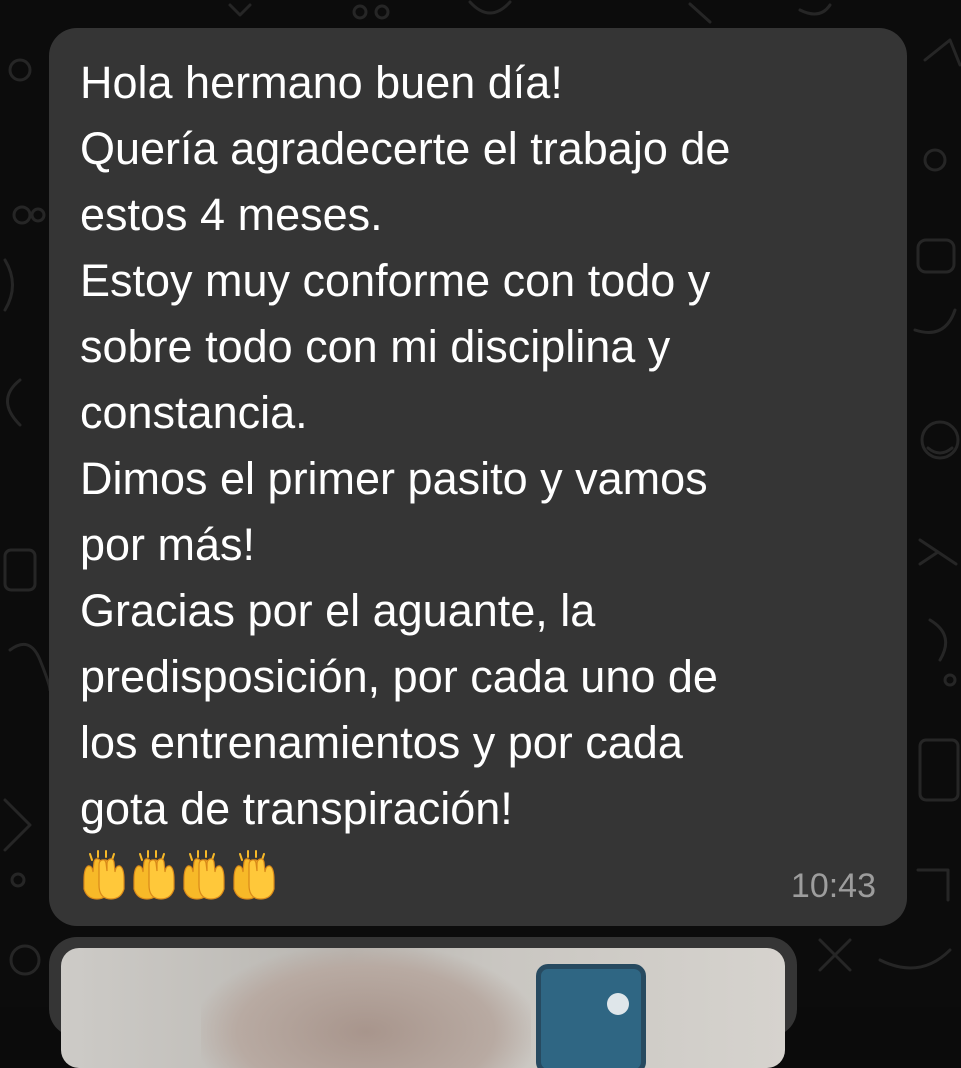  I want to click on message-timestamp: 10:43, so click(833, 886).